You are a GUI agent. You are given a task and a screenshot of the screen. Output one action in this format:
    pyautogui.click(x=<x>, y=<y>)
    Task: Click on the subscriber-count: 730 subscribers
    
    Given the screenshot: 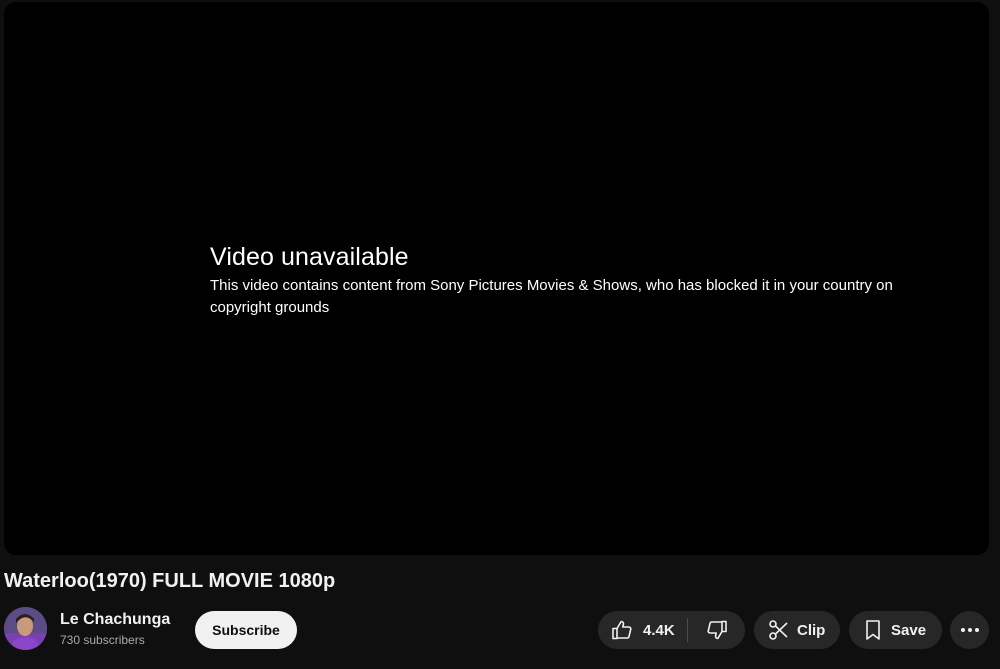 What is the action you would take?
    pyautogui.click(x=102, y=640)
    